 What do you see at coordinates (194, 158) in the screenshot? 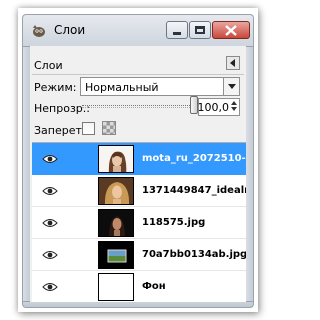
I see `layer-name: mota_ru_2072510-12` at bounding box center [194, 158].